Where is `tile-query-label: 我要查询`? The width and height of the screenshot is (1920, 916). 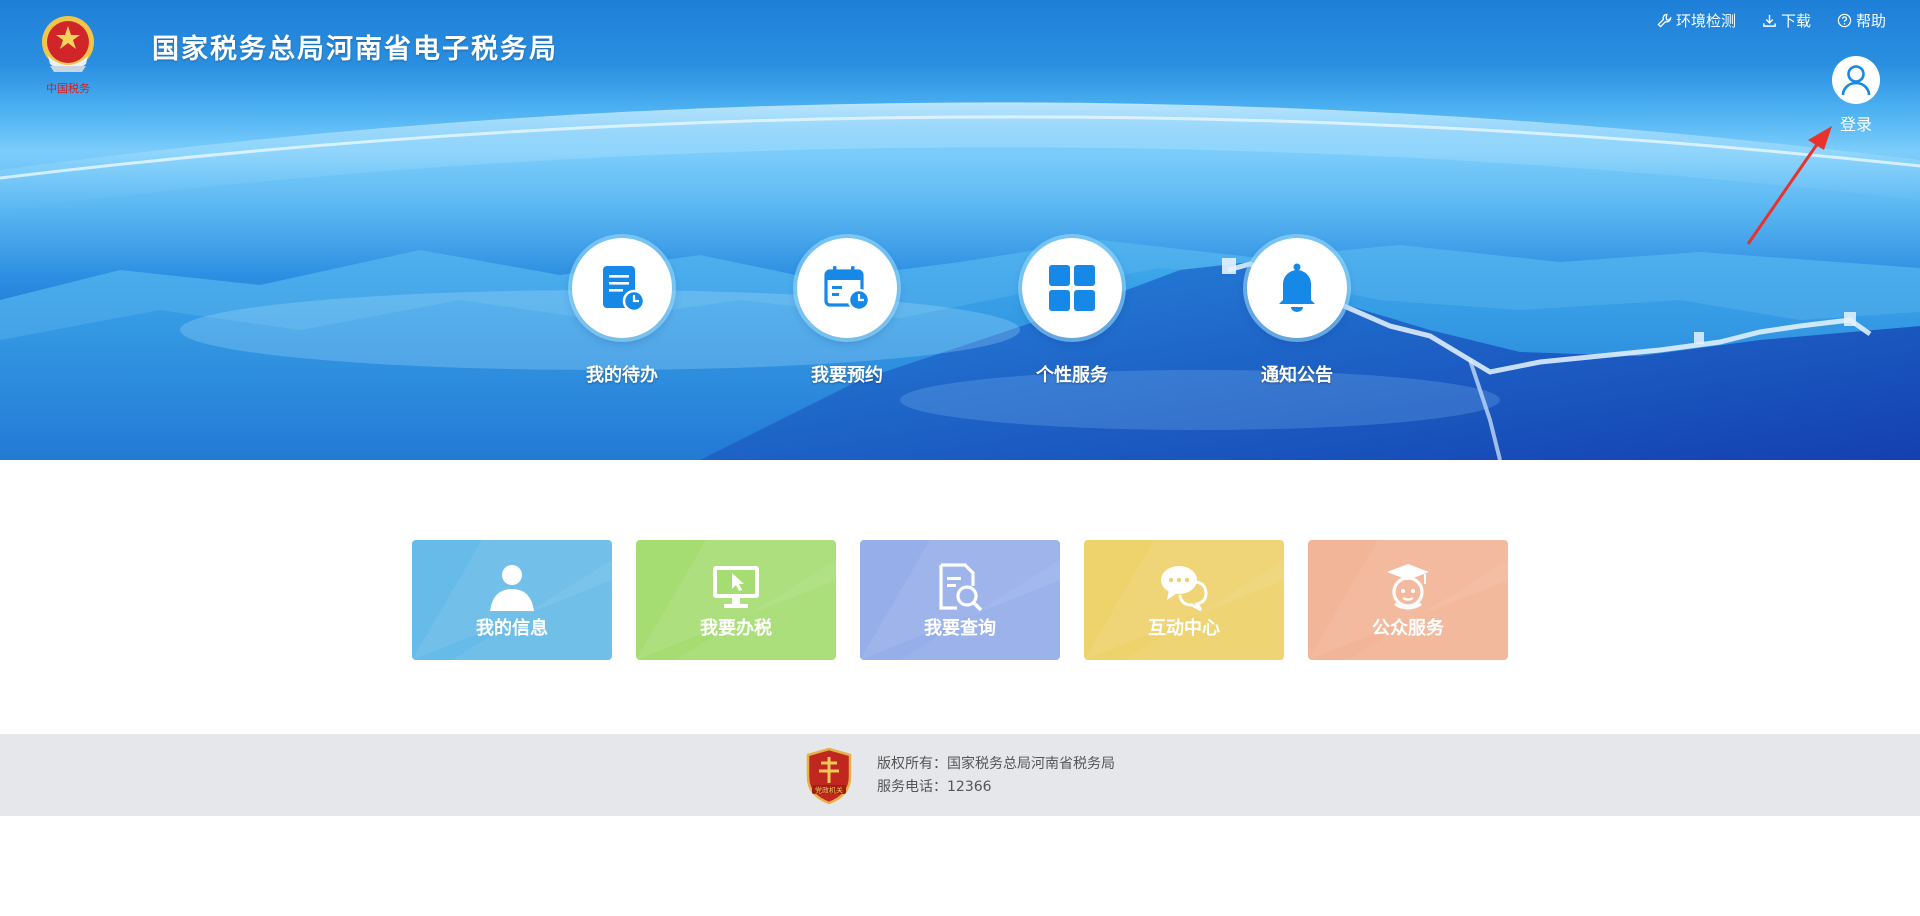 tile-query-label: 我要查询 is located at coordinates (960, 628).